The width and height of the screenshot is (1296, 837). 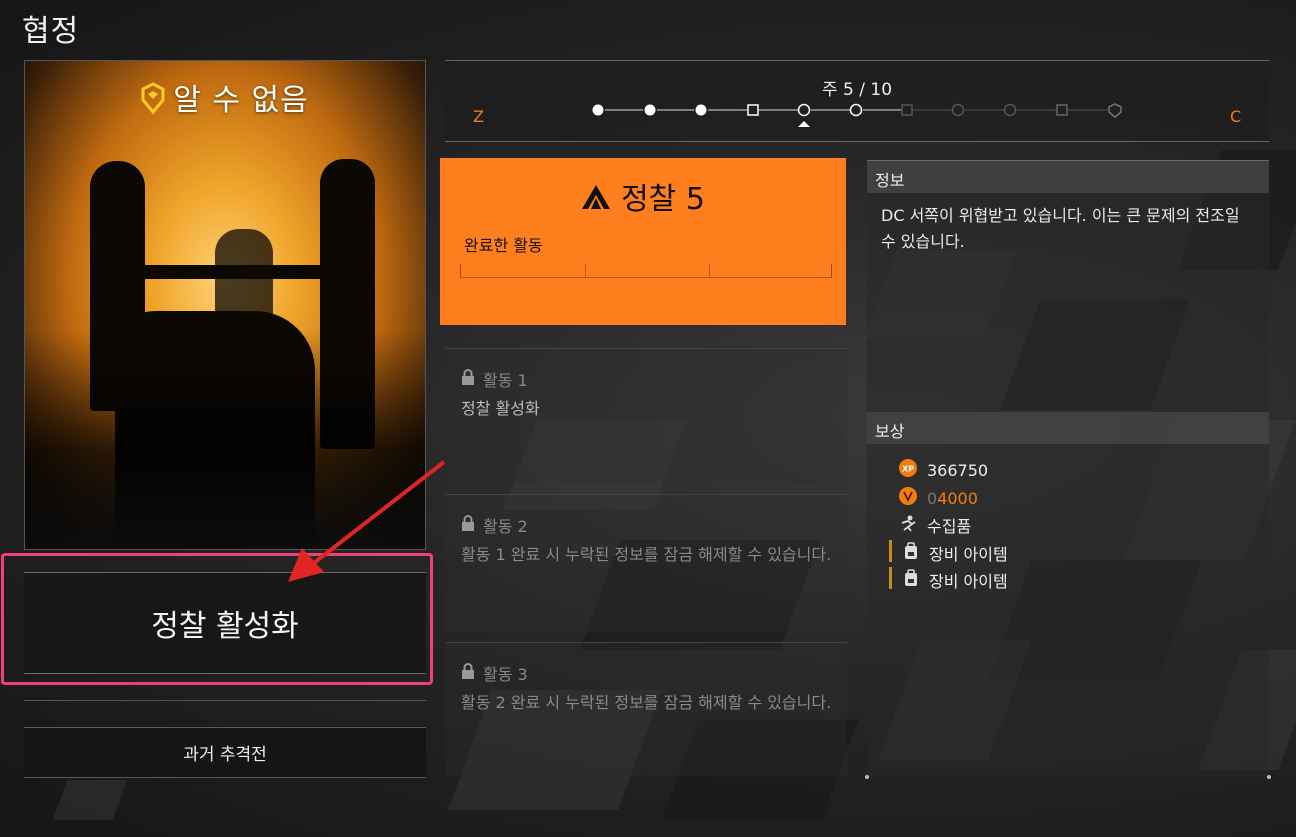 I want to click on currency-value: 4000, so click(x=957, y=498).